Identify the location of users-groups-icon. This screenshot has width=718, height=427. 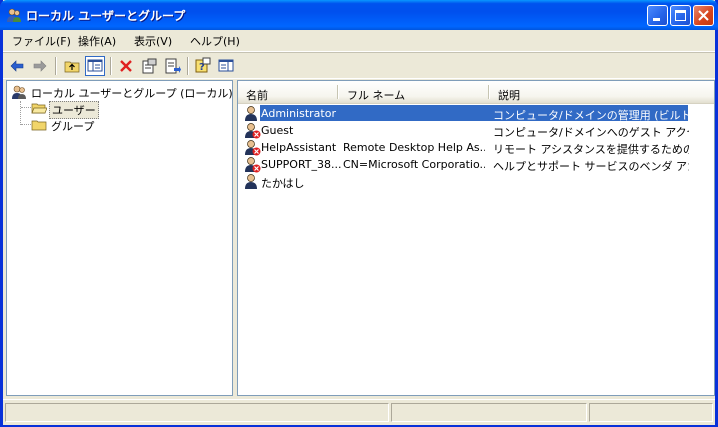
(19, 92).